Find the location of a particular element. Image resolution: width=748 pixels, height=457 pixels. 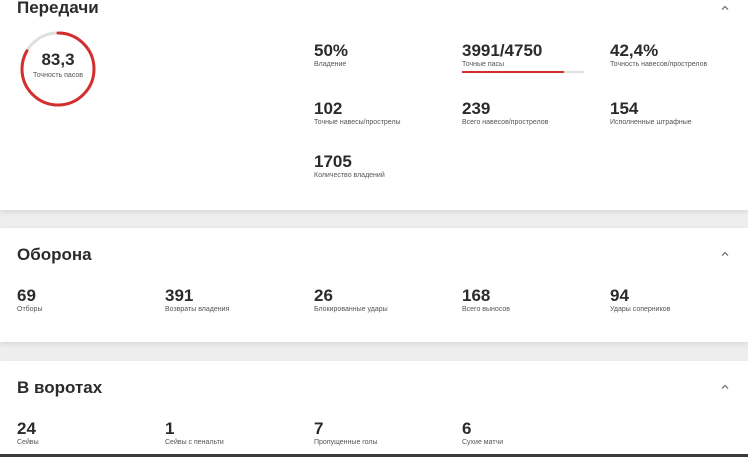

stat-value: 1 is located at coordinates (170, 428).